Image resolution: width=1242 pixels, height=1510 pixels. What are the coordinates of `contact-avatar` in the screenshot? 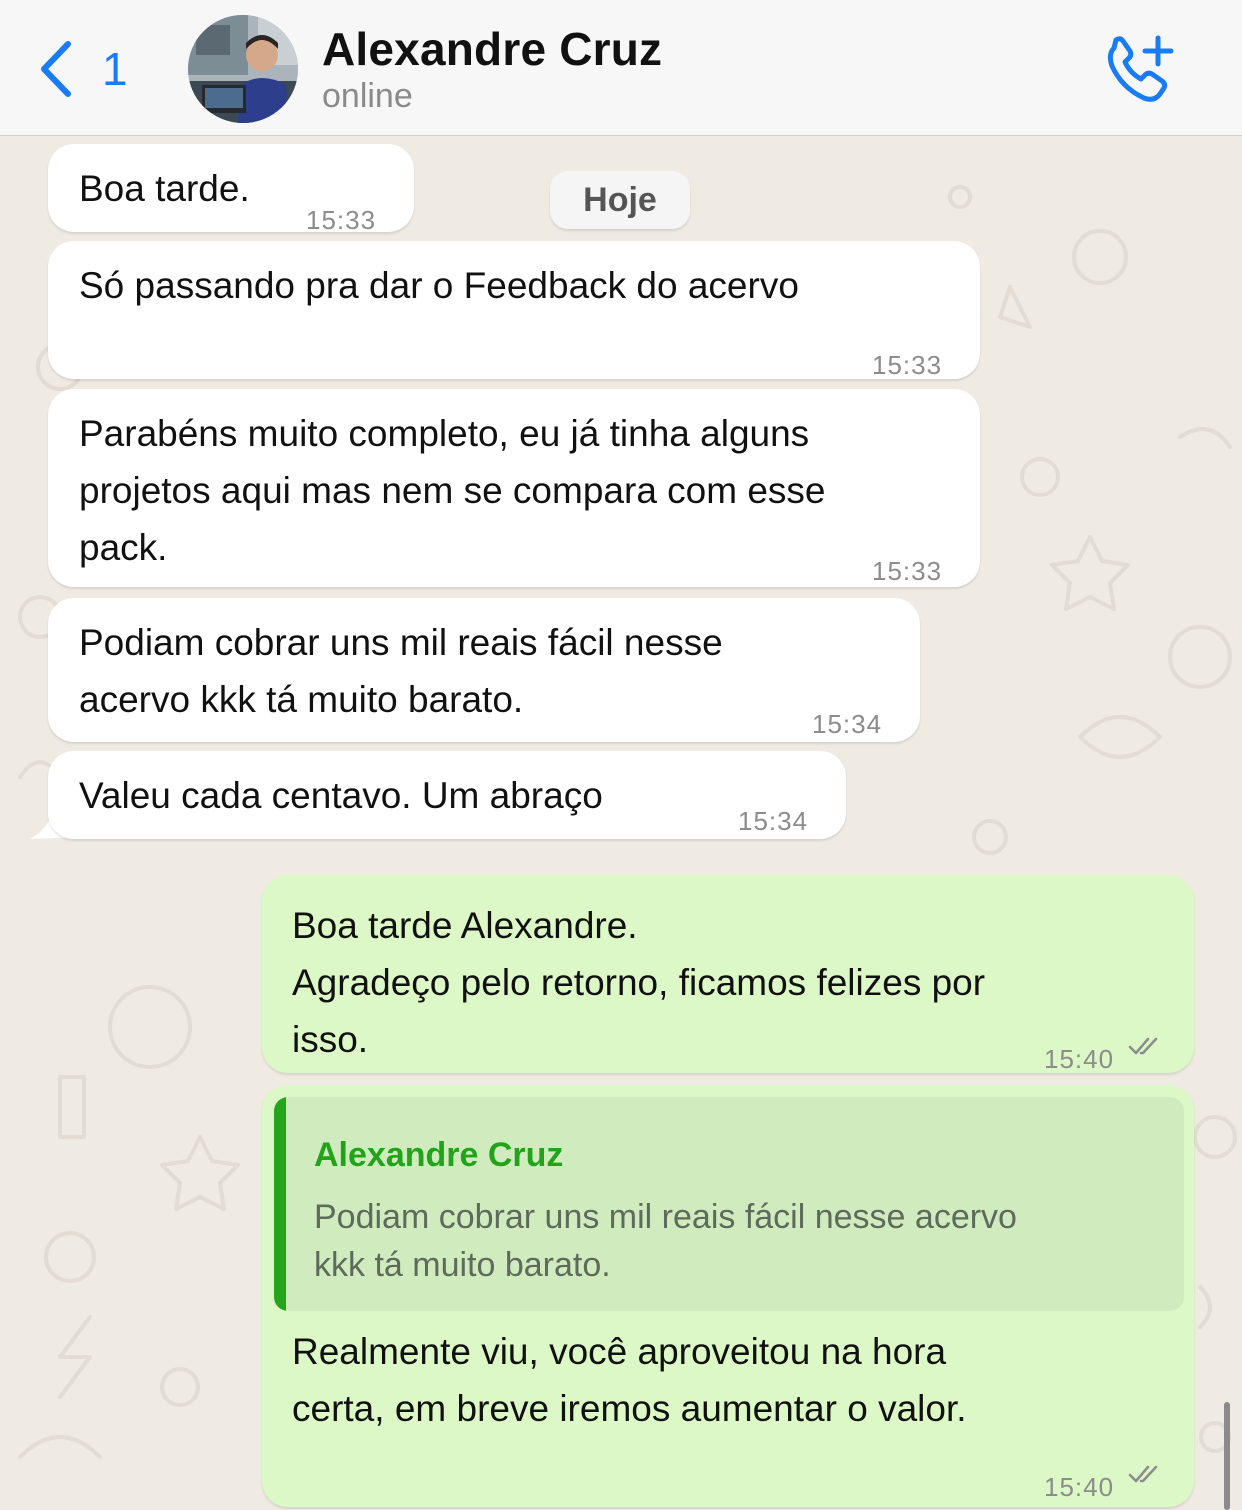 It's located at (243, 69).